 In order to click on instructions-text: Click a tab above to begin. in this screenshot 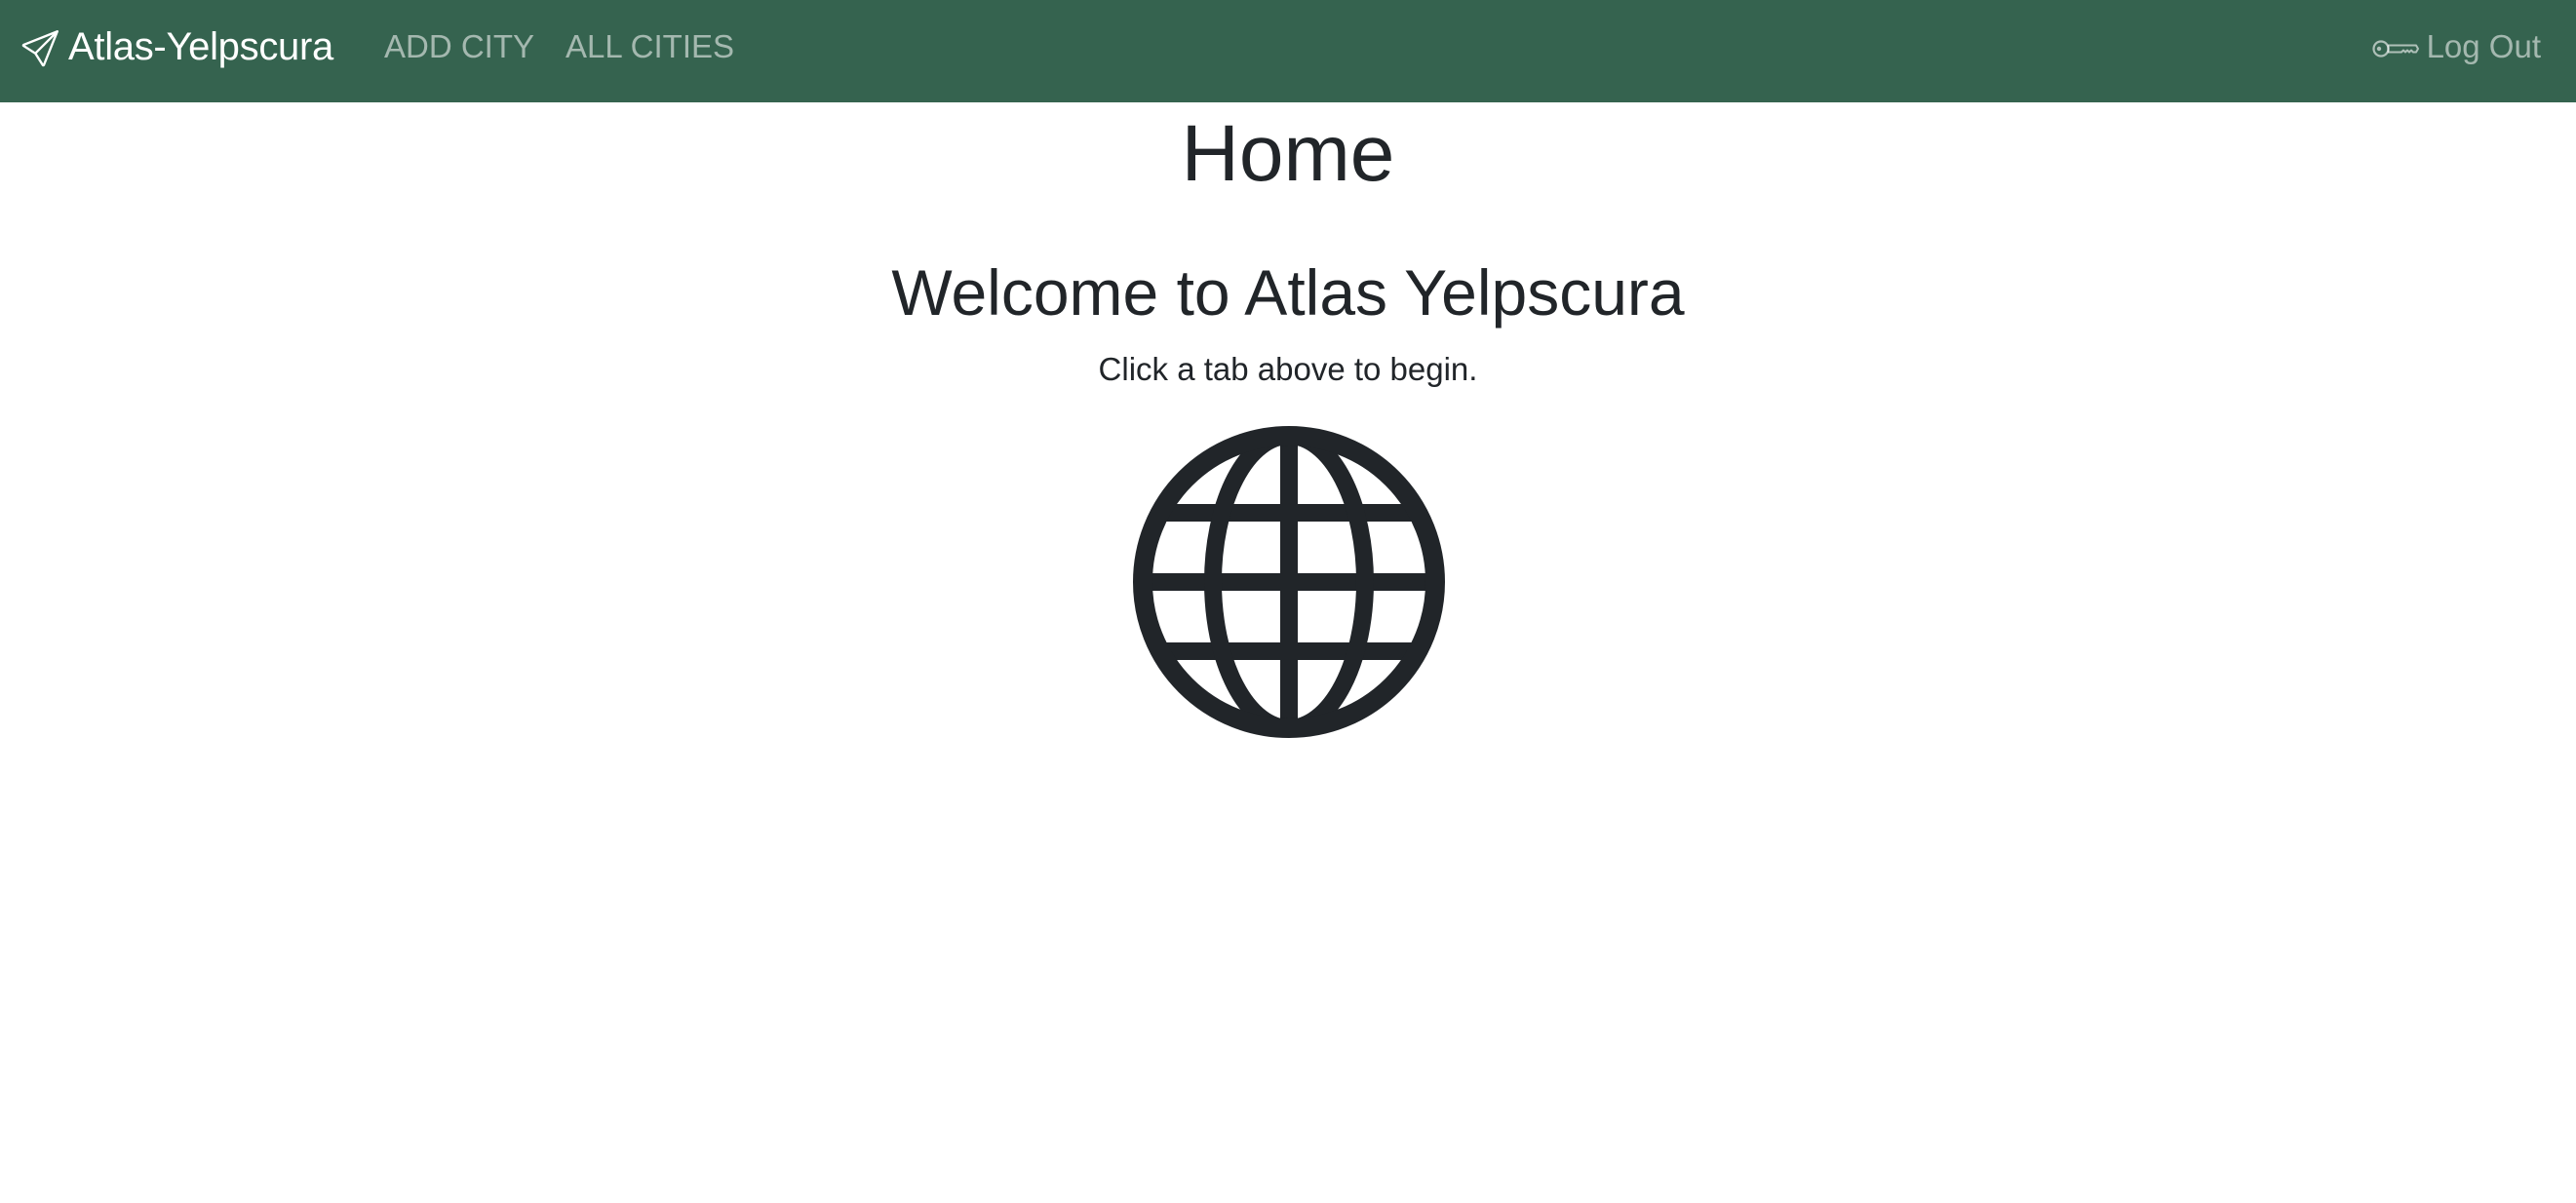, I will do `click(1288, 369)`.